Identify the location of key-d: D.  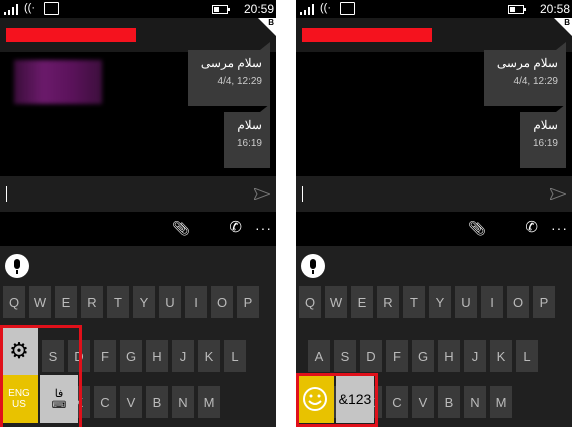
(371, 356).